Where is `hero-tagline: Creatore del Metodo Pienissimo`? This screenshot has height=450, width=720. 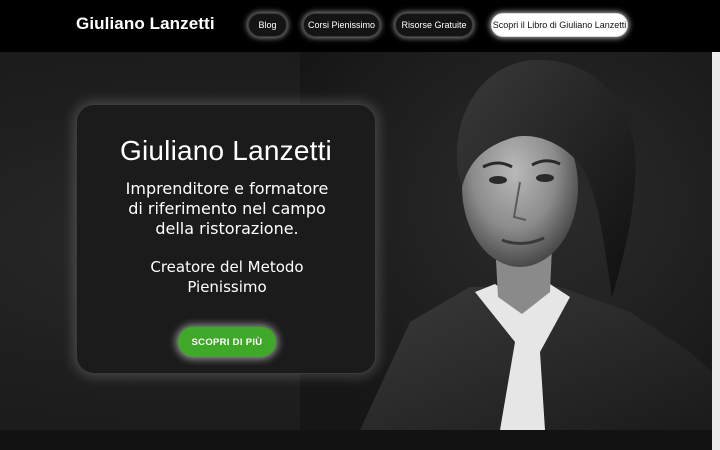
hero-tagline: Creatore del Metodo Pienissimo is located at coordinates (227, 277).